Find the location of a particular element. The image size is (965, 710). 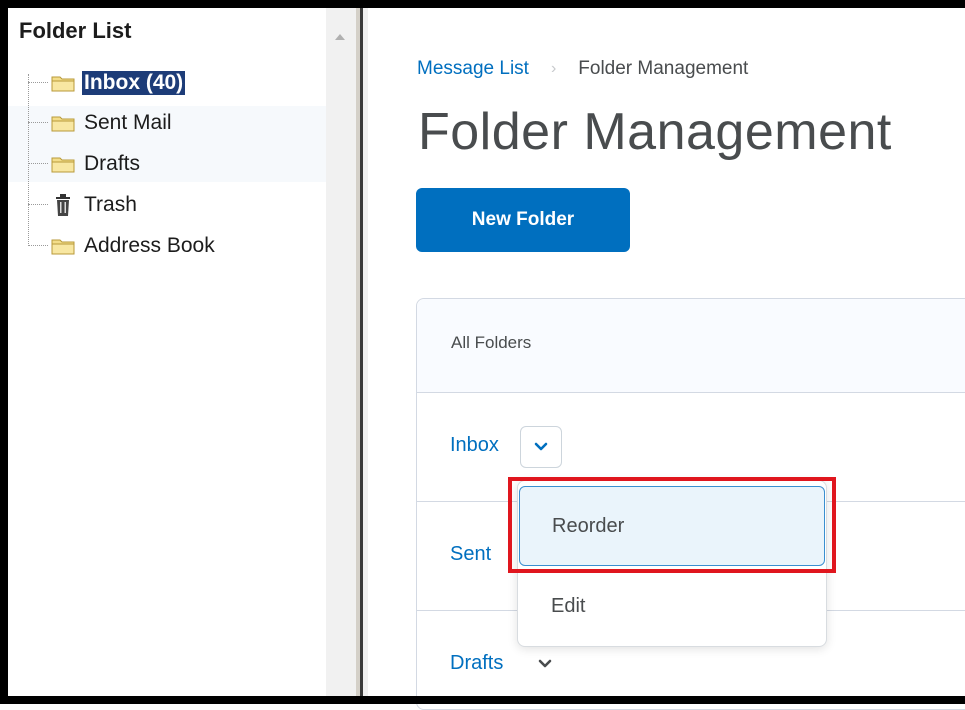

all-folders-header: All Folders is located at coordinates (491, 342).